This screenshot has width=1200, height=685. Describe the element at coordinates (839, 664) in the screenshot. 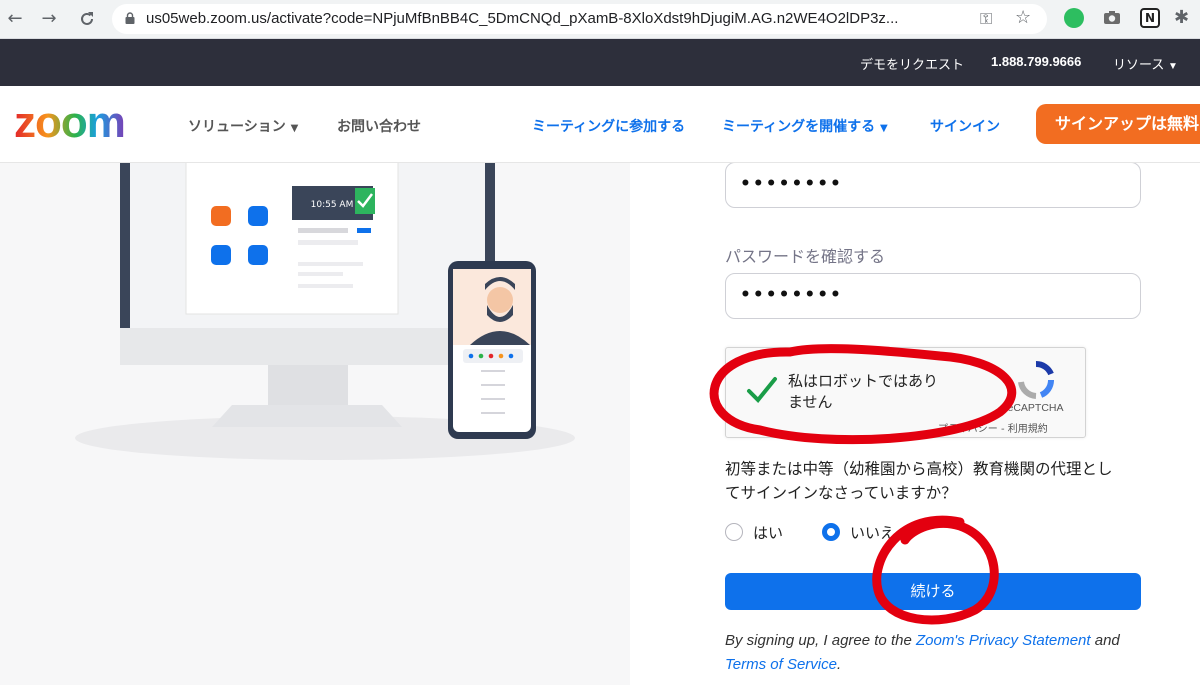

I see `terms-end: .` at that location.